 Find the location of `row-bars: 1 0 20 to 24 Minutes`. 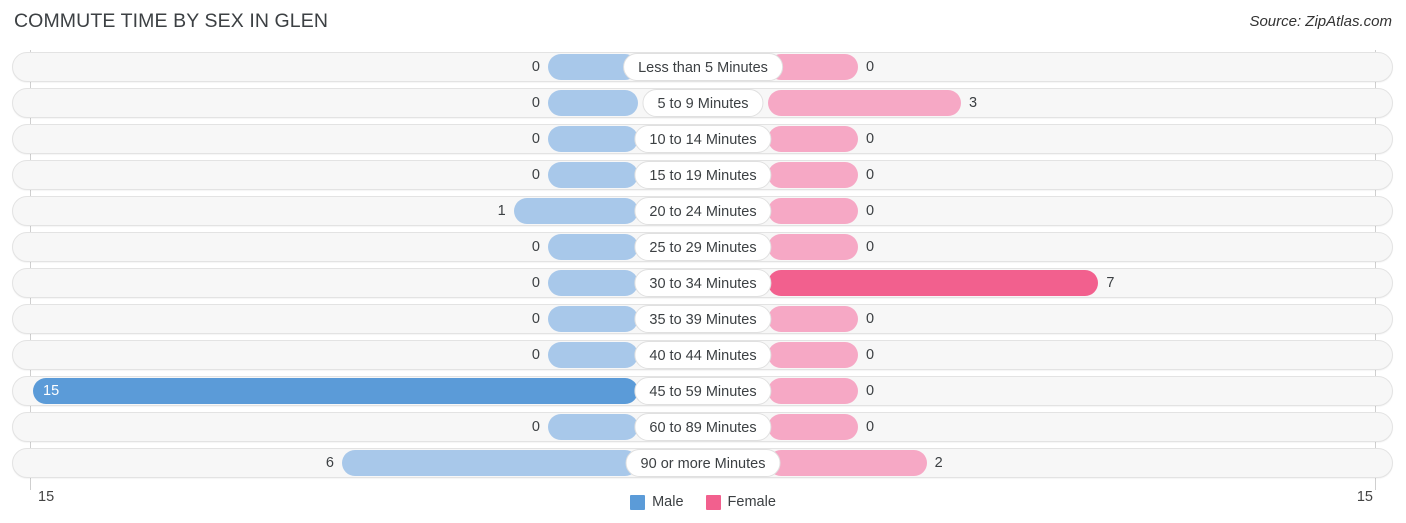

row-bars: 1 0 20 to 24 Minutes is located at coordinates (703, 211).